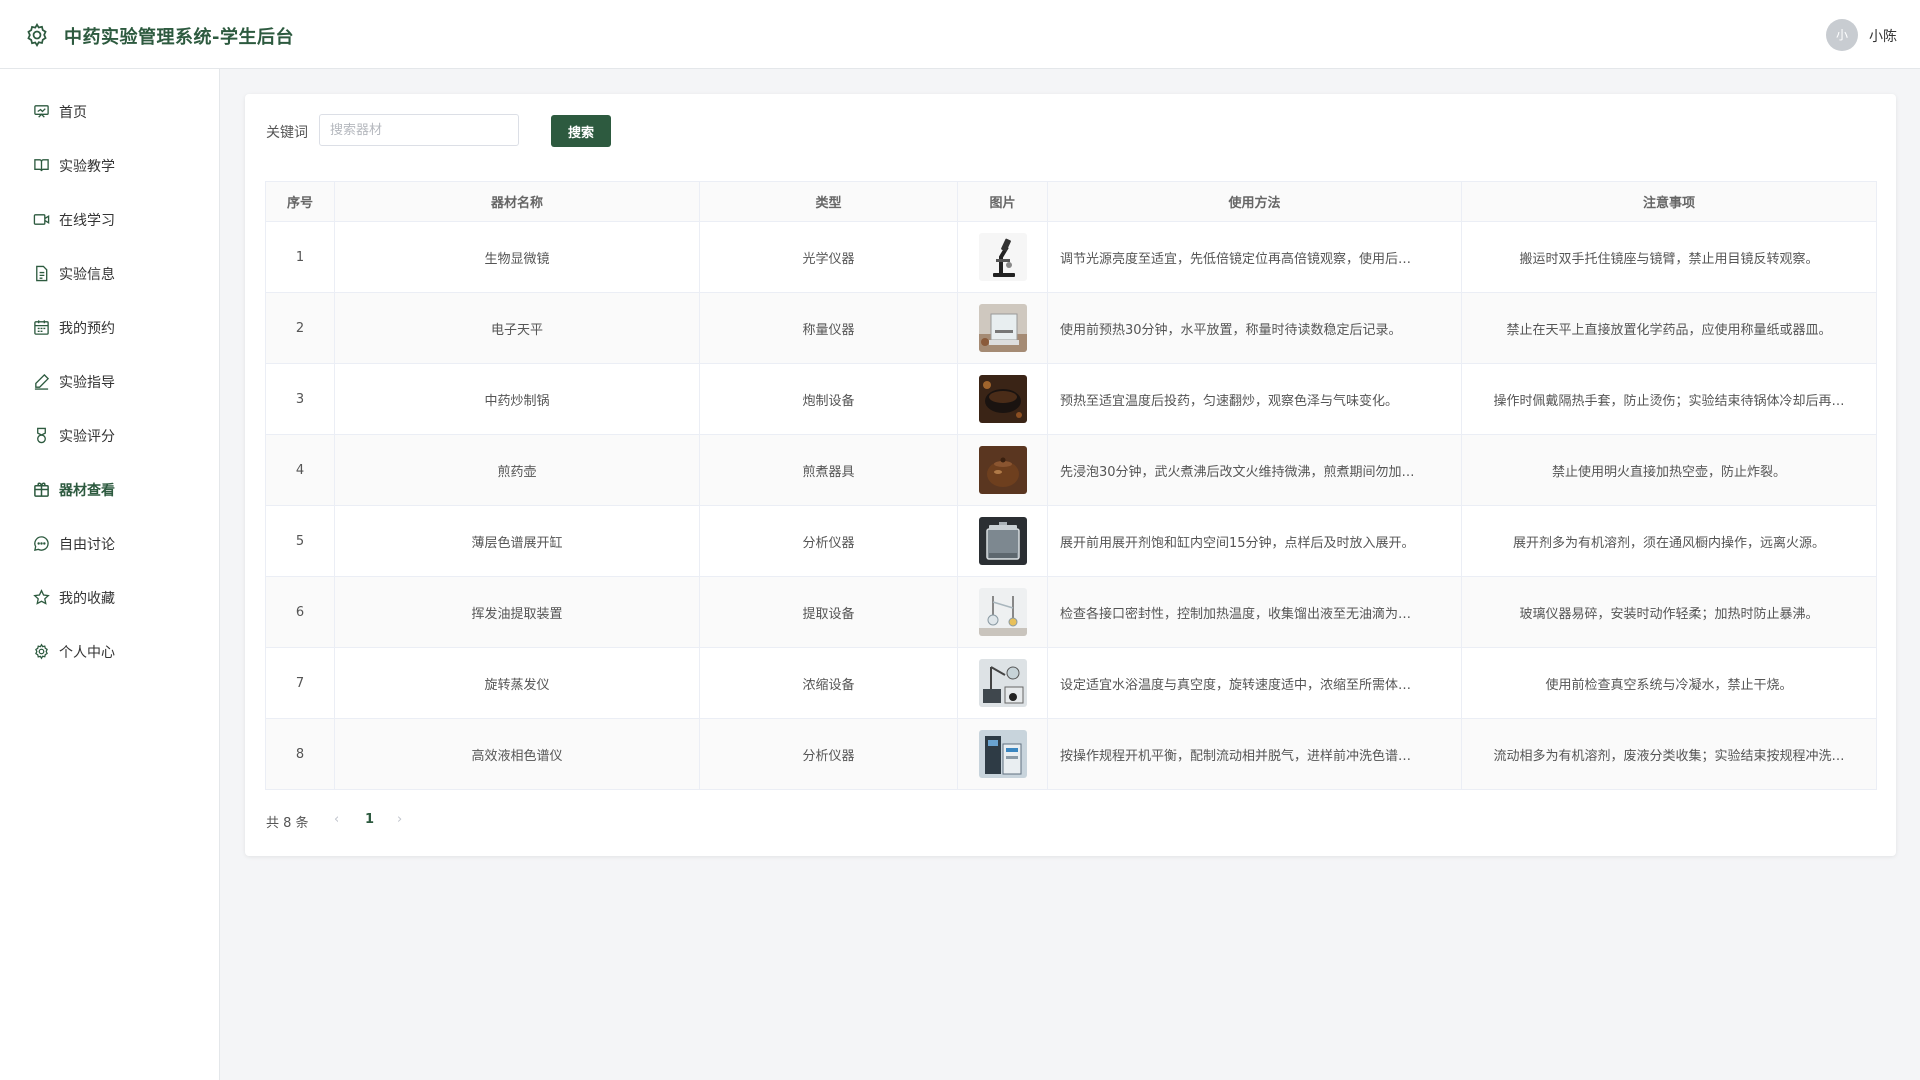  What do you see at coordinates (517, 470) in the screenshot?
I see `equipment-name: 煎药壶` at bounding box center [517, 470].